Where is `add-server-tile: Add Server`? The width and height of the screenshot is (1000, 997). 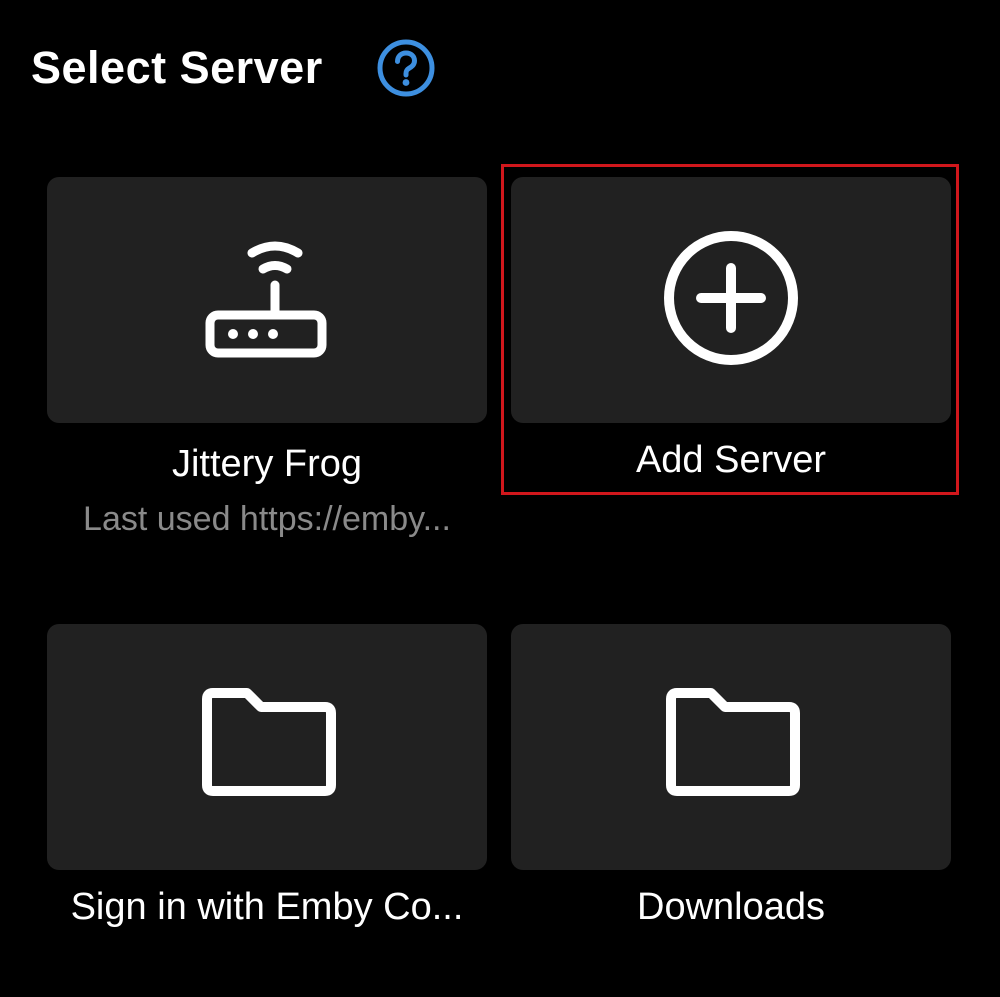 add-server-tile: Add Server is located at coordinates (731, 332).